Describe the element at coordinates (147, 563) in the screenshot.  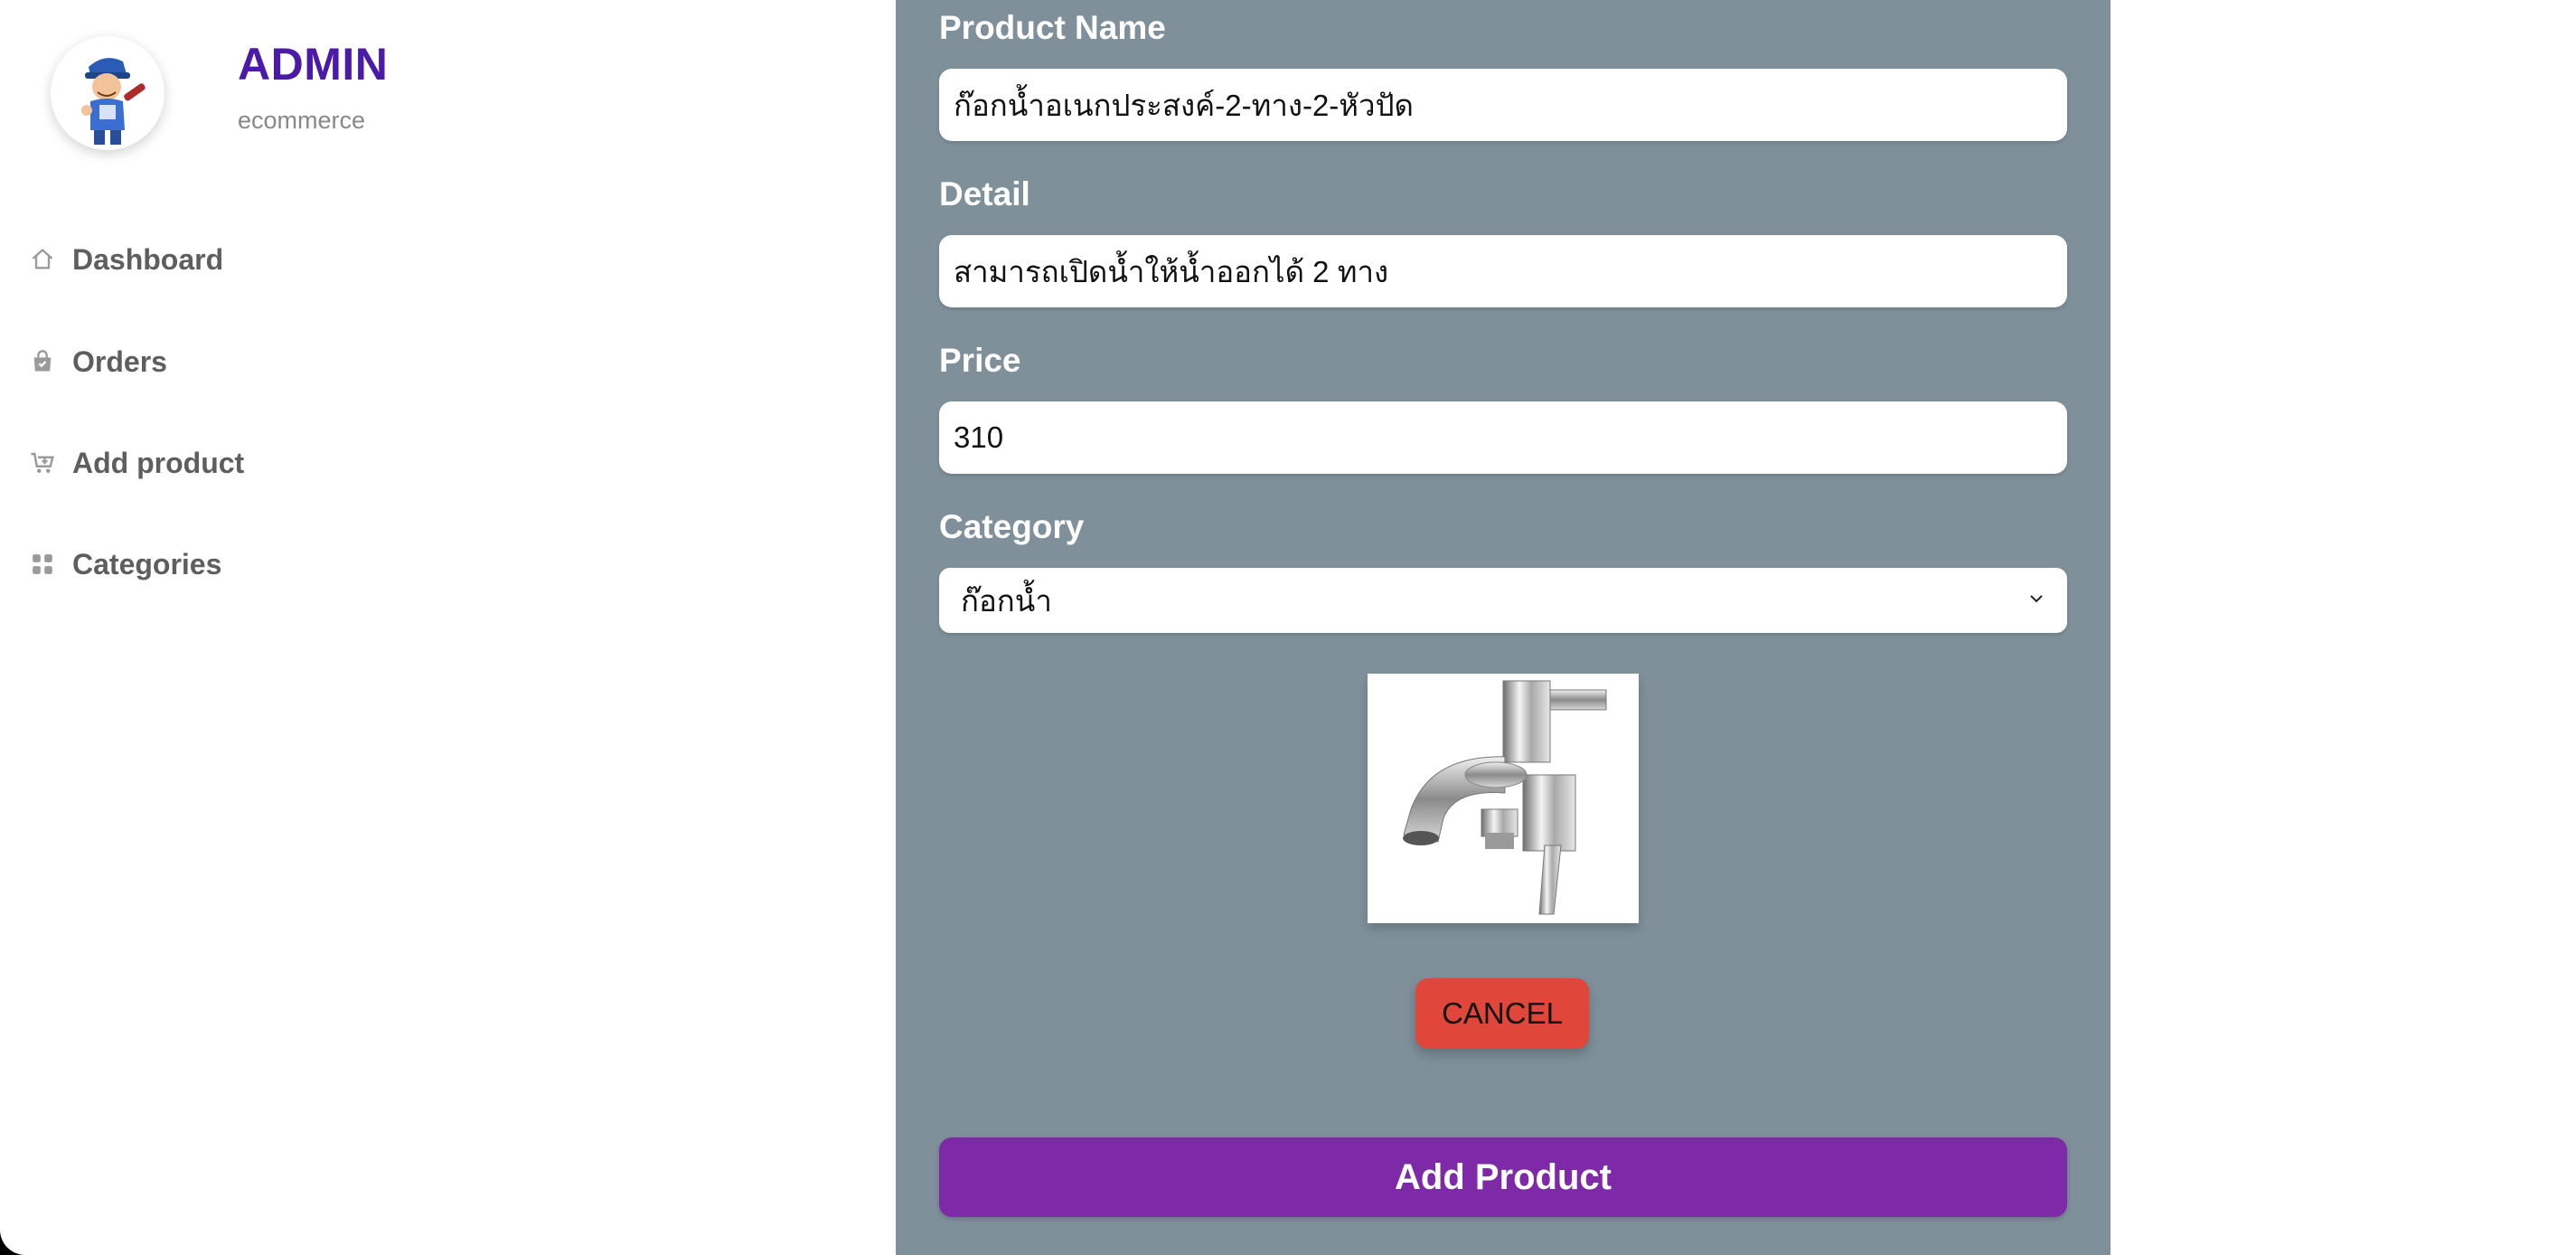
I see `sidebar-item-label: Categories` at that location.